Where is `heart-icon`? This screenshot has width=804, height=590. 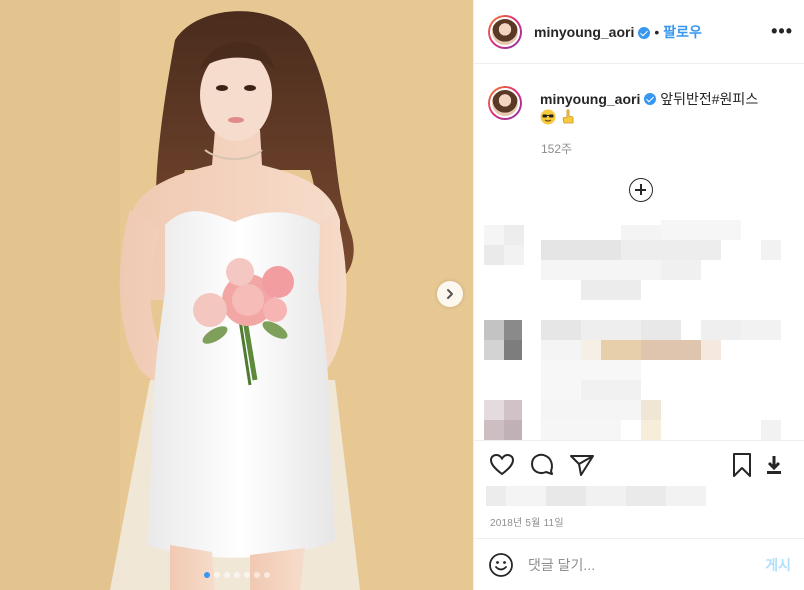
heart-icon is located at coordinates (502, 465).